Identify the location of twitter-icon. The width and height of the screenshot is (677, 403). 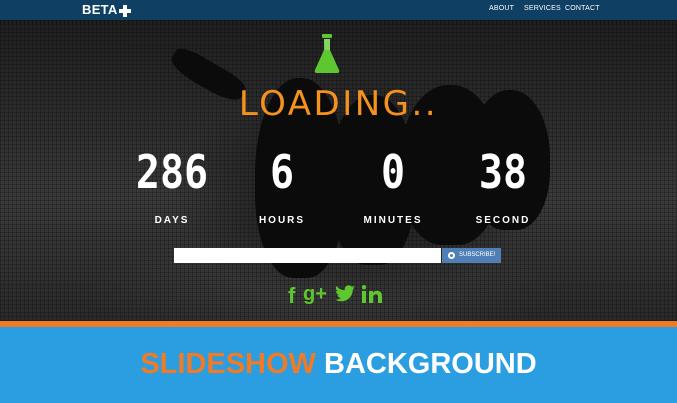
(345, 294).